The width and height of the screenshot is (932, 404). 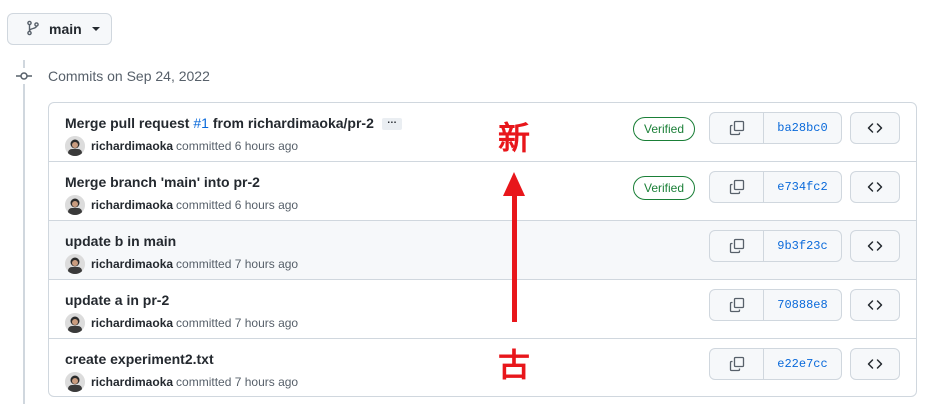 I want to click on commit-message: update b in main, so click(x=120, y=241).